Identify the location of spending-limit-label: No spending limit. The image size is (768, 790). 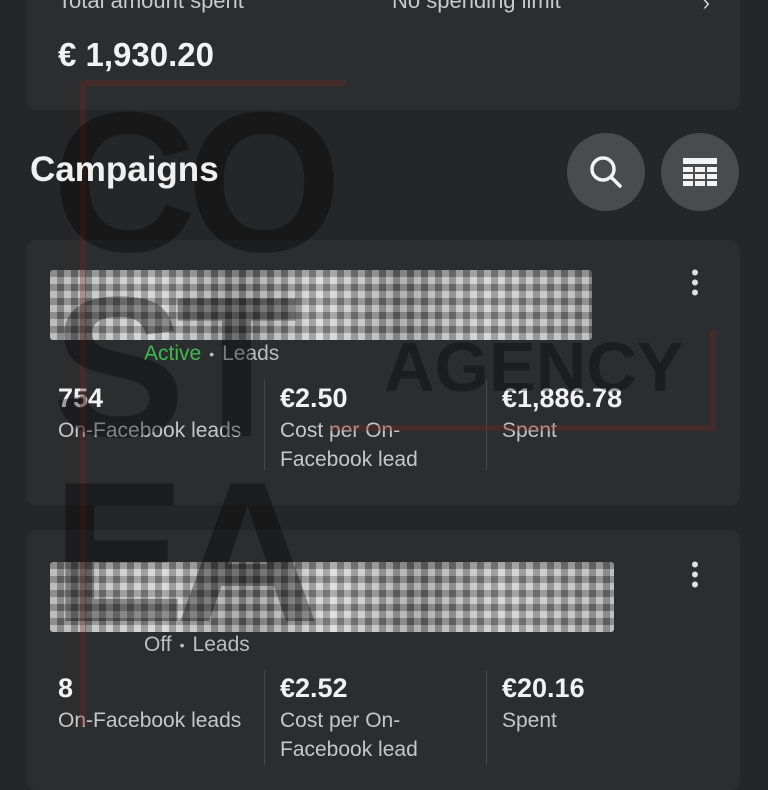
(476, 6).